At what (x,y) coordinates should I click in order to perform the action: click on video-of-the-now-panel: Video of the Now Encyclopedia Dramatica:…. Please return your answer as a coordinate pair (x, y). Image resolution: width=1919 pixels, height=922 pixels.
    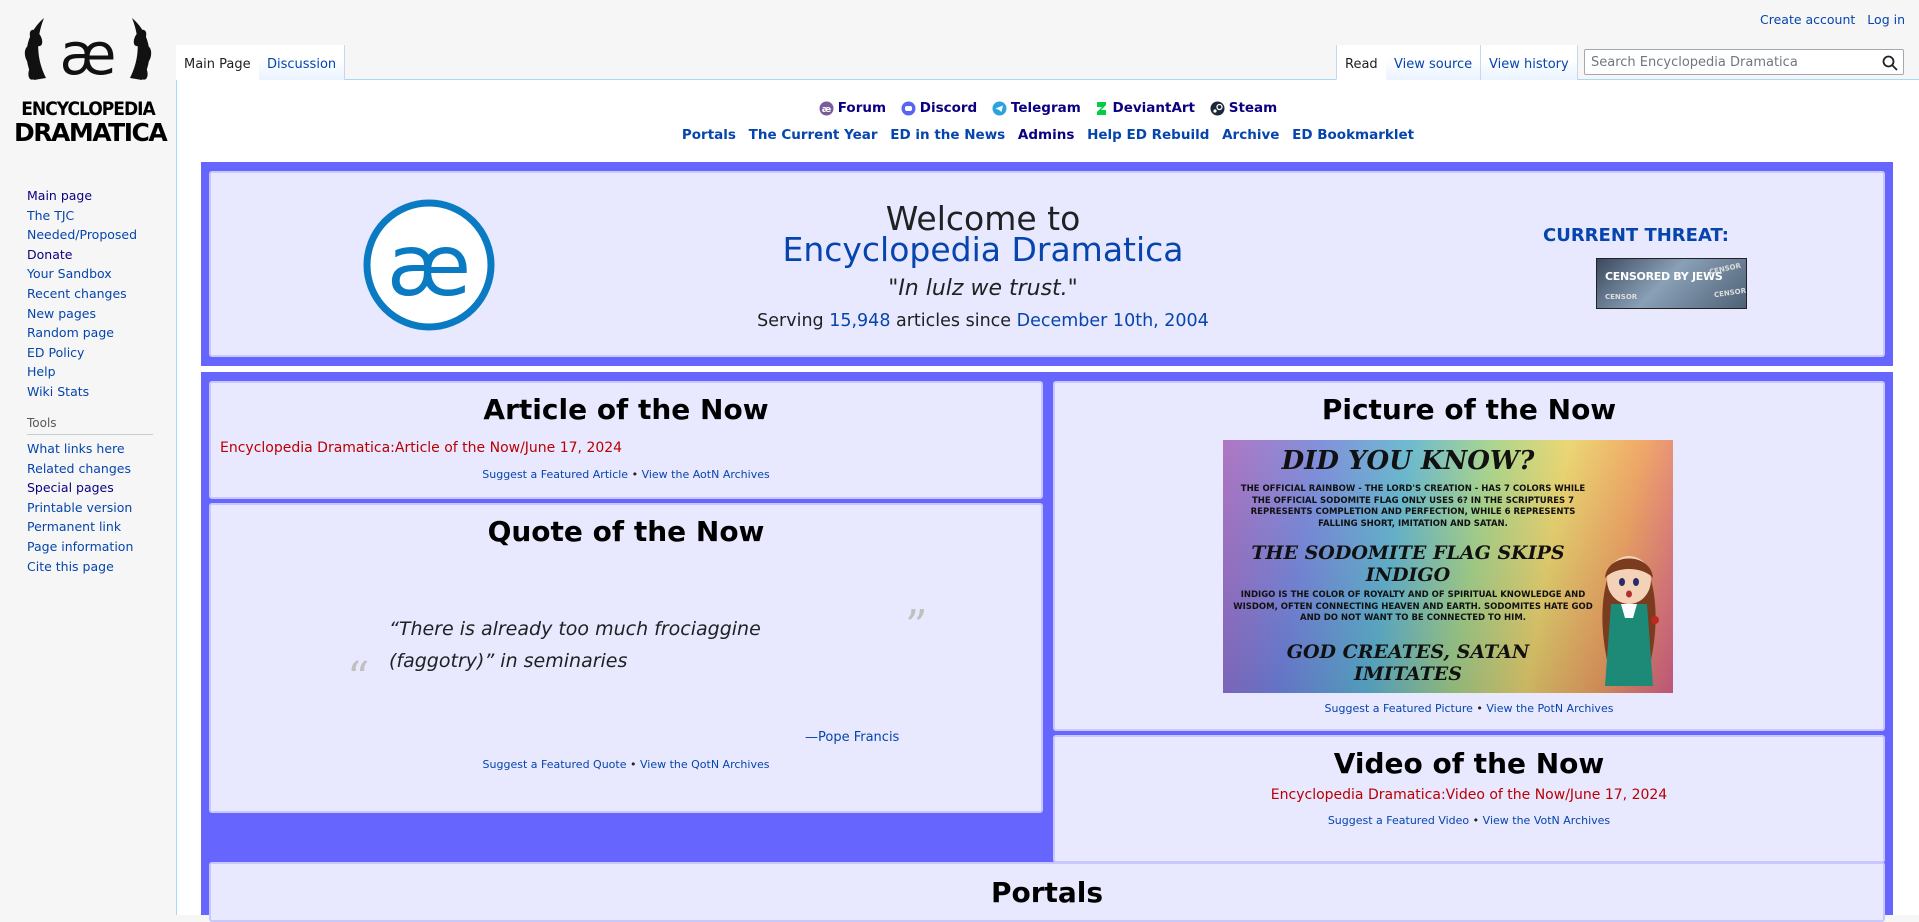
    Looking at the image, I should click on (1469, 799).